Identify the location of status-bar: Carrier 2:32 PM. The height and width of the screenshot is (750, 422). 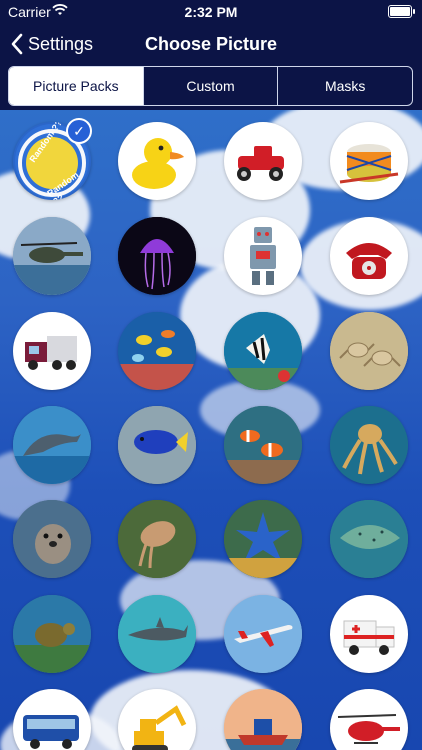
(211, 12).